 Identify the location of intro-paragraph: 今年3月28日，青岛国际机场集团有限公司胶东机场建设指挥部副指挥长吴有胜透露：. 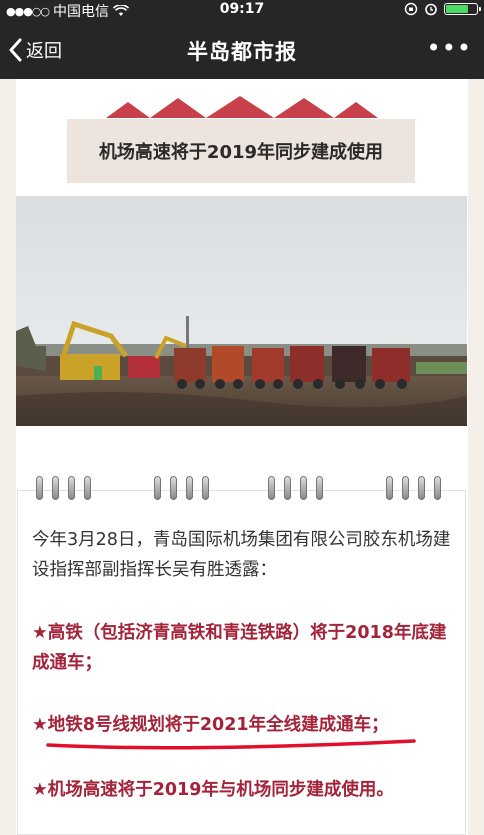
(241, 555).